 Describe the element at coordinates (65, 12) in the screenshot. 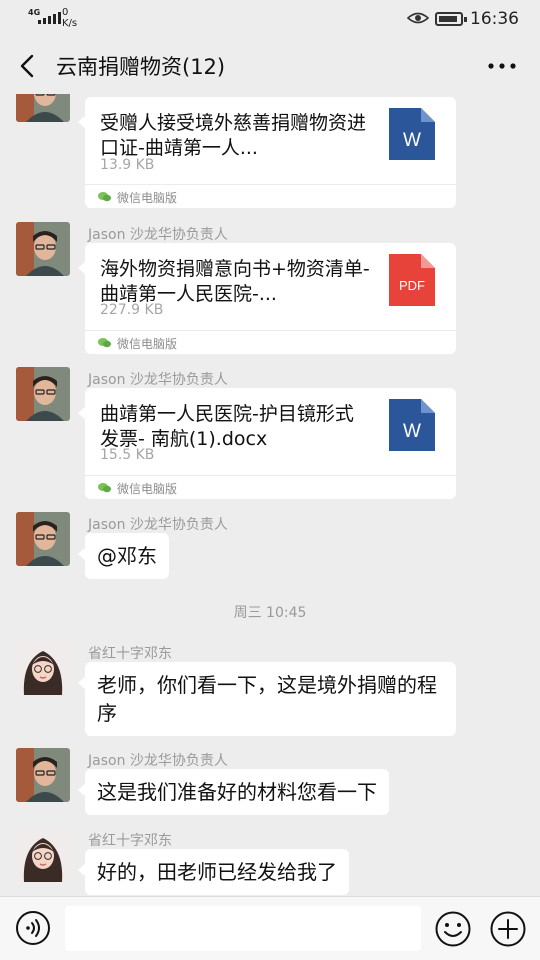

I see `speed-value: 0` at that location.